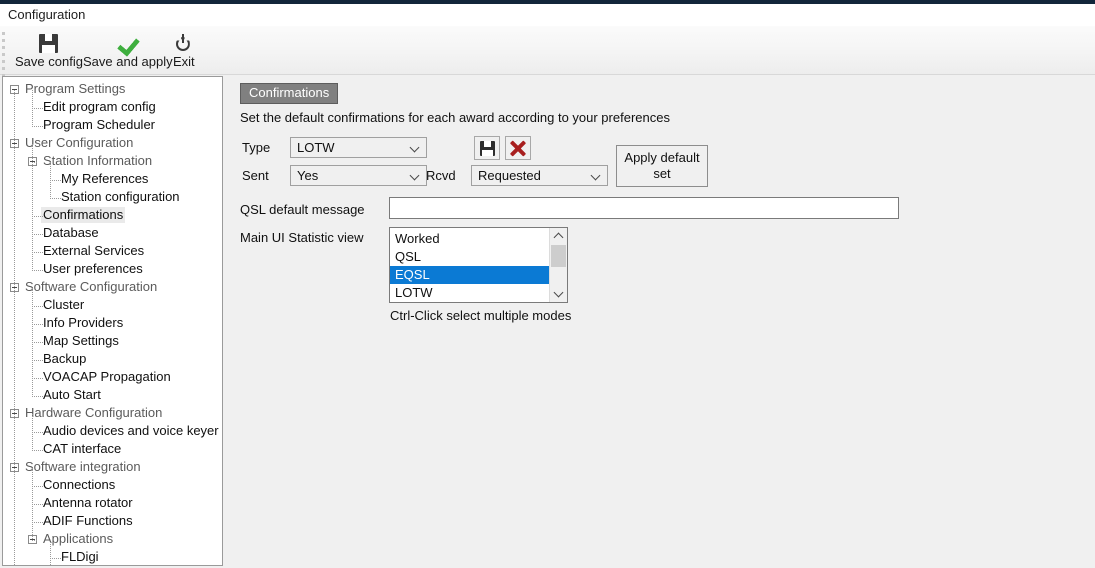  I want to click on apply-default-set-button: Apply default set, so click(662, 166).